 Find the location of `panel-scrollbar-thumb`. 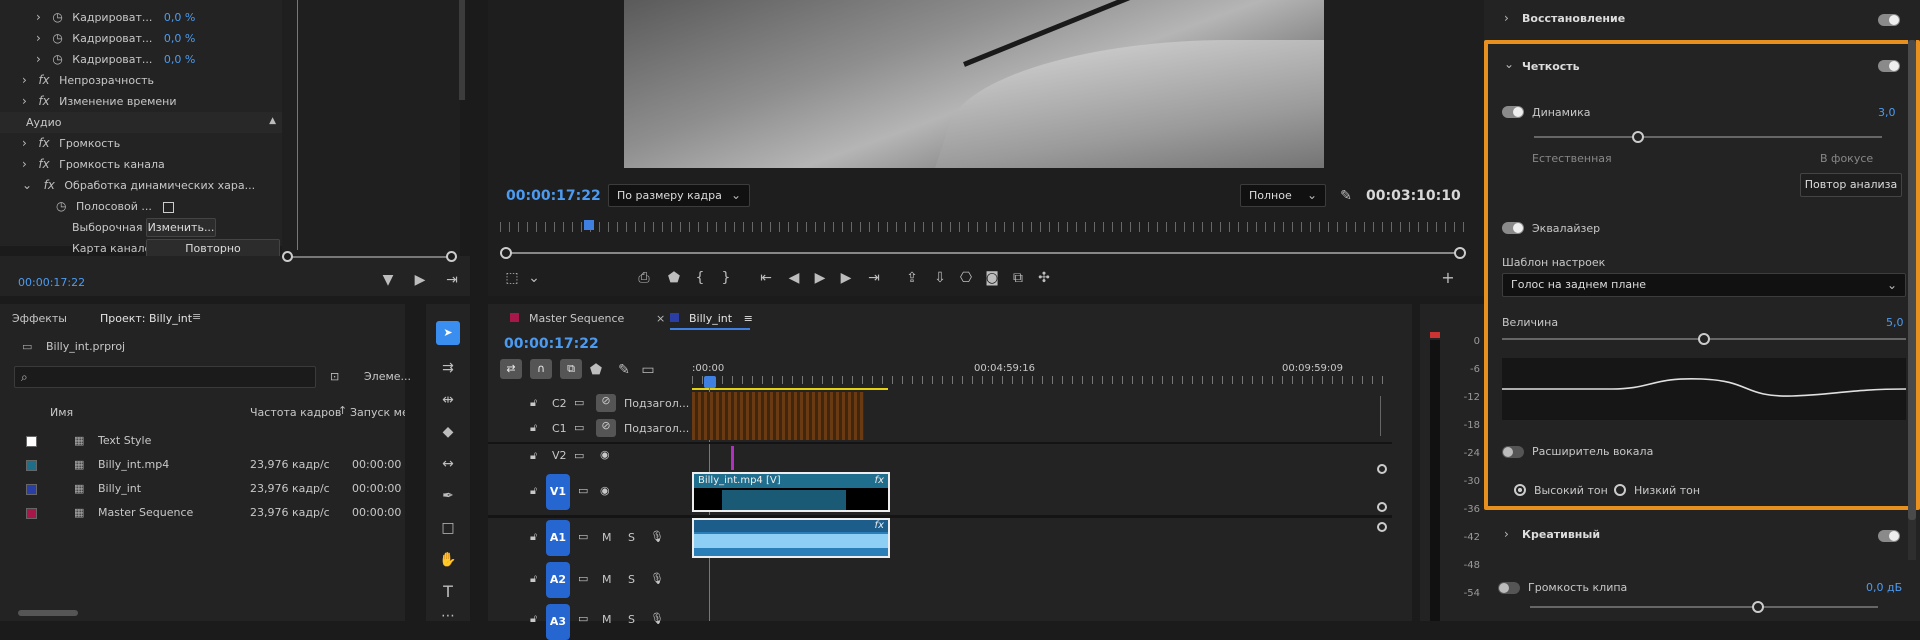

panel-scrollbar-thumb is located at coordinates (1912, 280).